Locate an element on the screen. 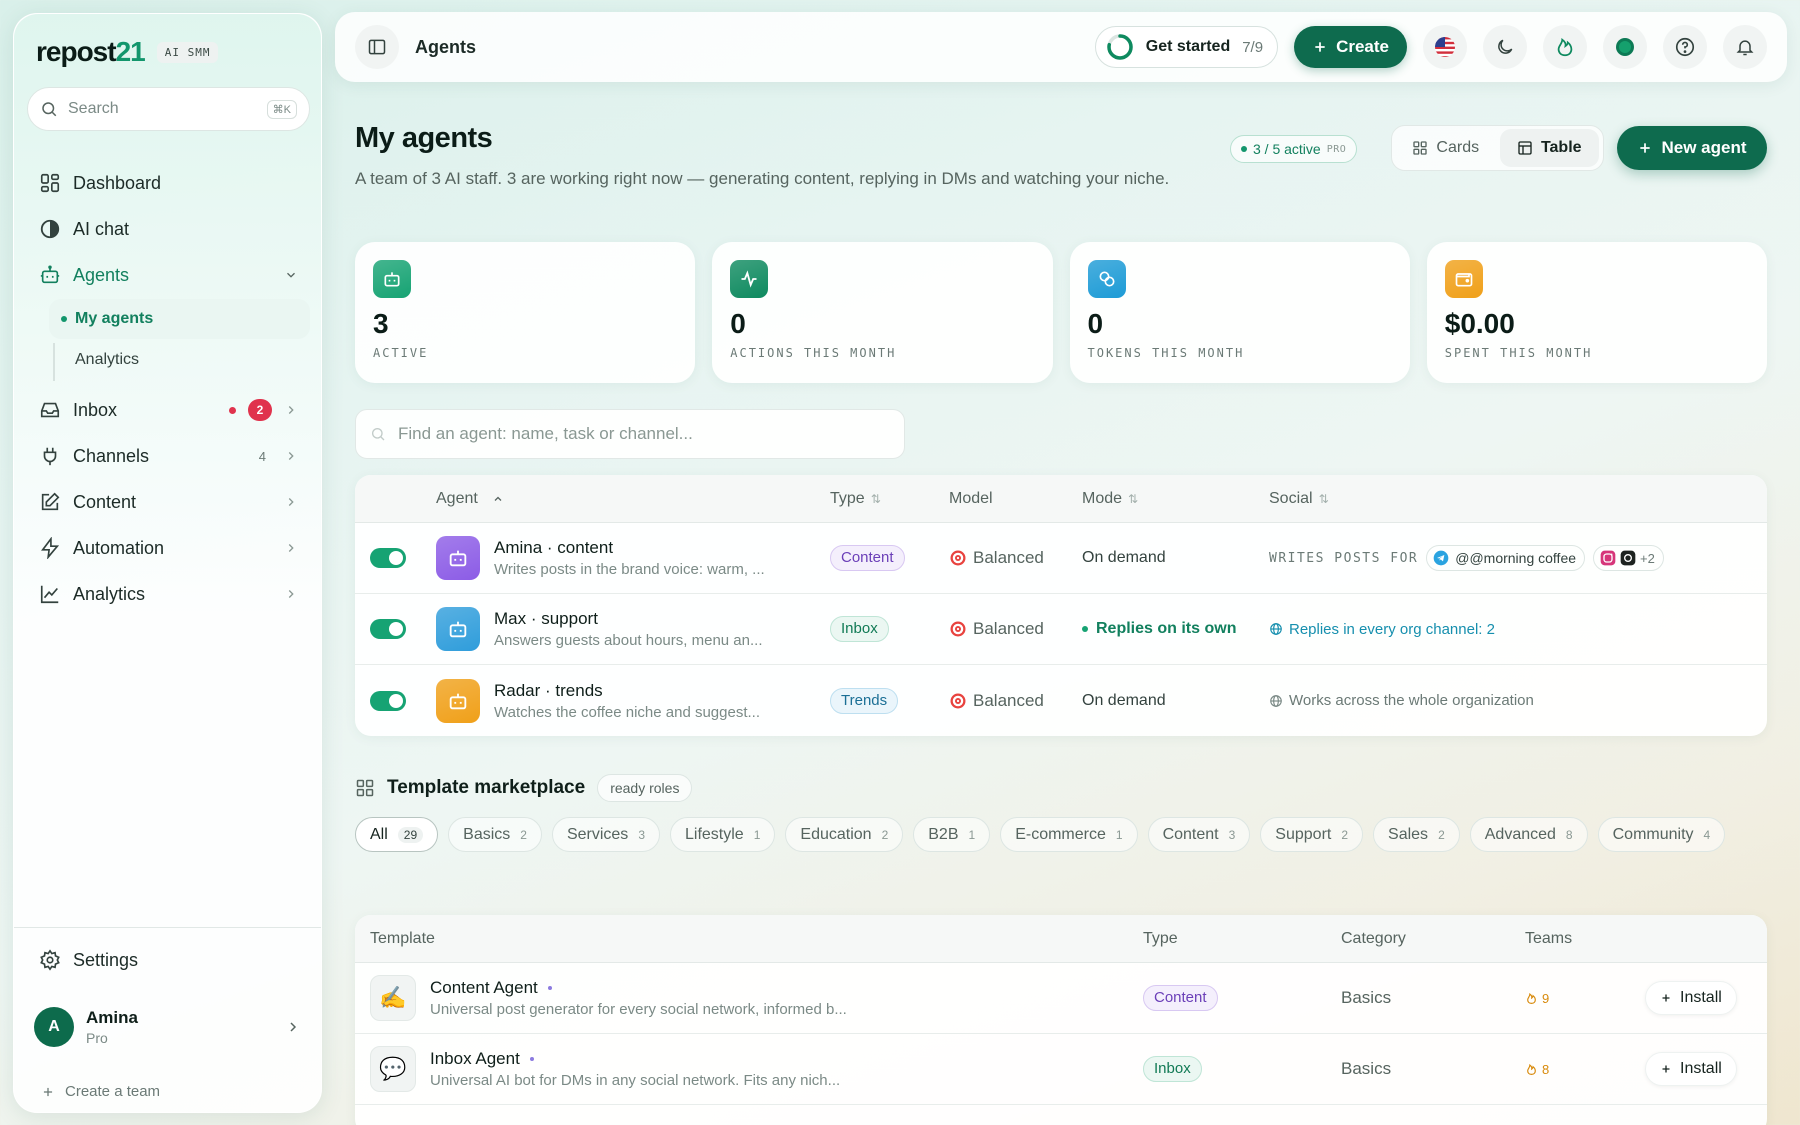 The width and height of the screenshot is (1800, 1125). filter-chip-sales: Sales 2 is located at coordinates (1416, 834).